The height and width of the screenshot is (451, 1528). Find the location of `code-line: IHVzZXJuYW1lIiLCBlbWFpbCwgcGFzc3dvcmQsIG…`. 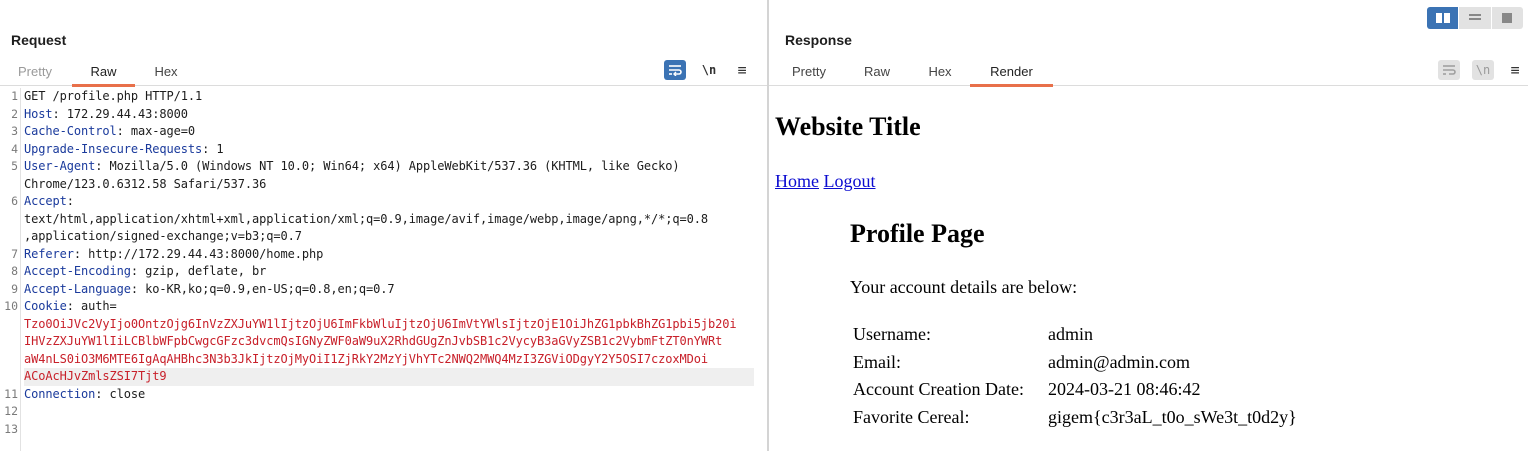

code-line: IHVzZXJuYW1lIiLCBlbWFpbCwgcGFzc3dvcmQsIG… is located at coordinates (389, 342).